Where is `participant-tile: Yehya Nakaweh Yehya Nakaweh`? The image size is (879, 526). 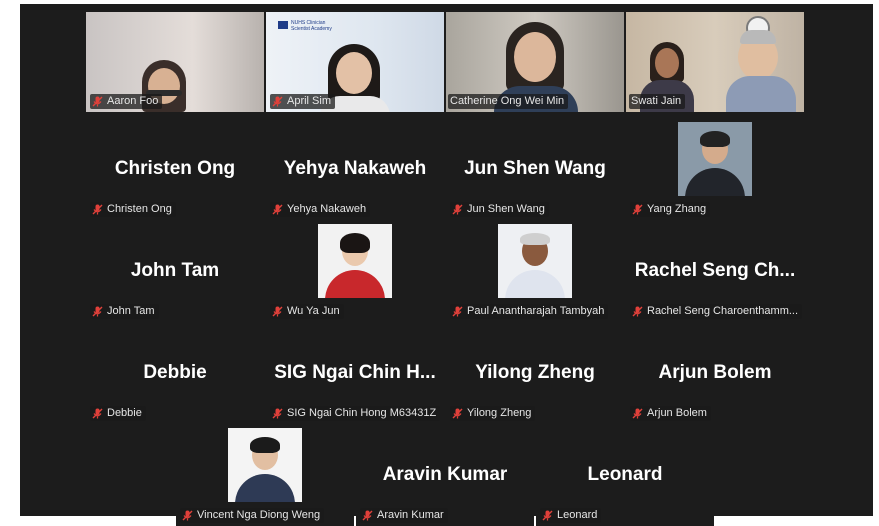
participant-tile: Yehya Nakaweh Yehya Nakaweh is located at coordinates (355, 170).